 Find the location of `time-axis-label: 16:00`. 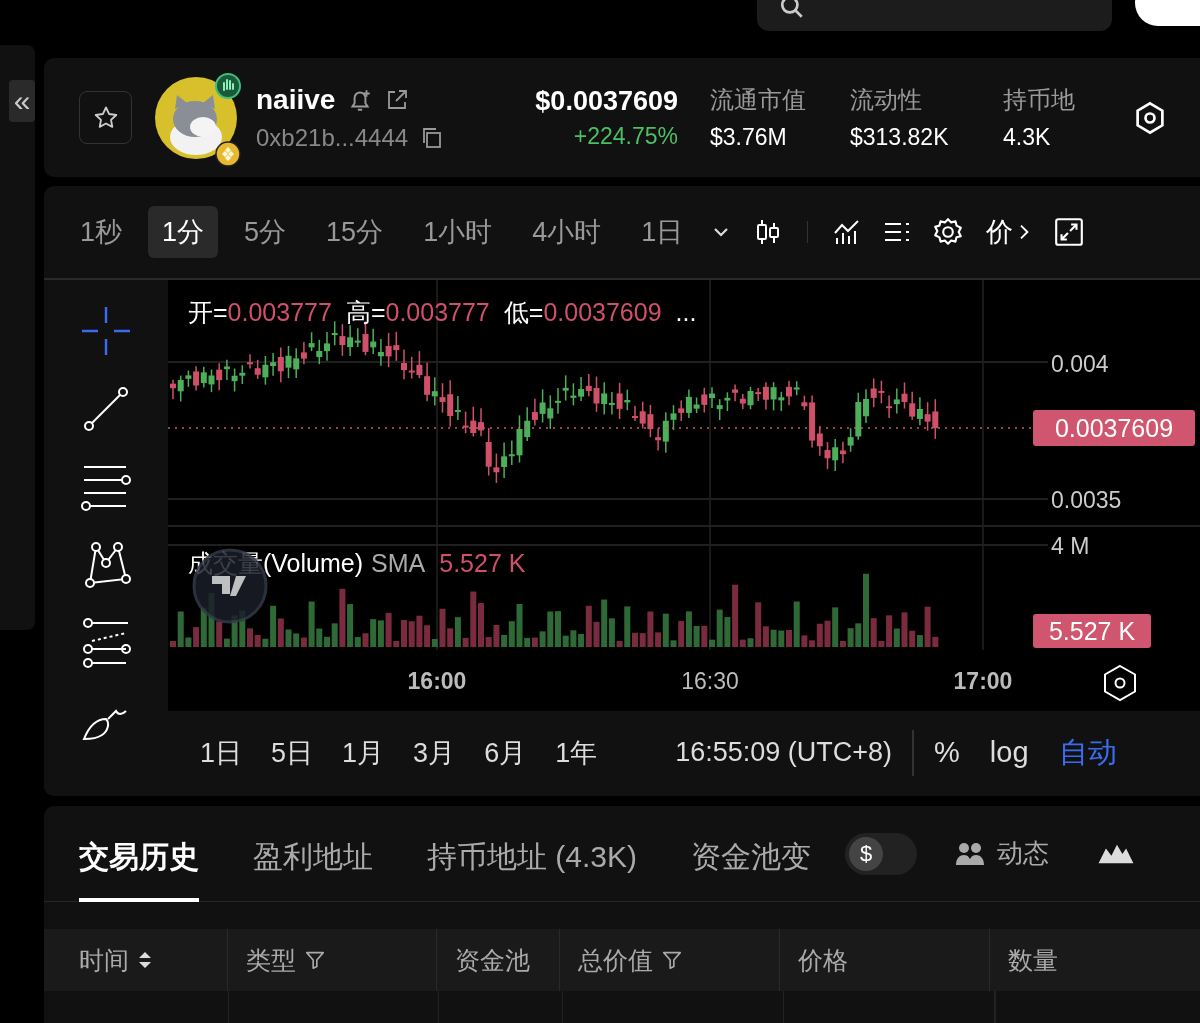

time-axis-label: 16:00 is located at coordinates (437, 681).